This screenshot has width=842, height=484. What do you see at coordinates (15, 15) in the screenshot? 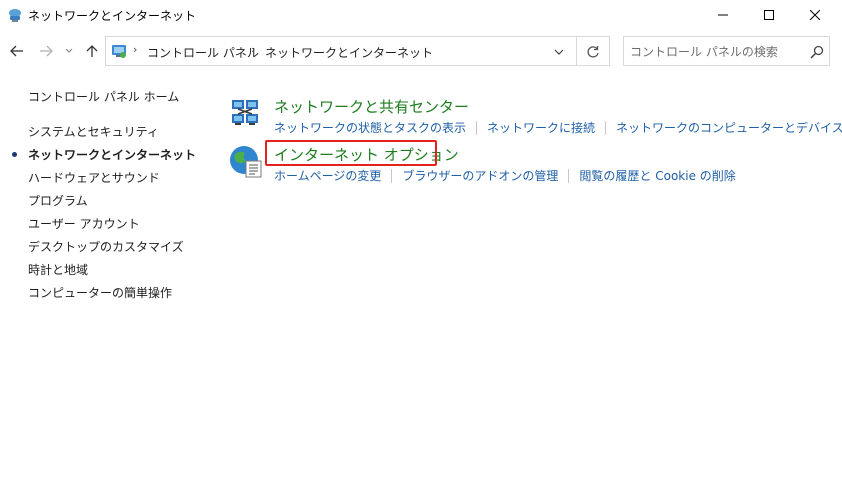
I see `network-globe-icon` at bounding box center [15, 15].